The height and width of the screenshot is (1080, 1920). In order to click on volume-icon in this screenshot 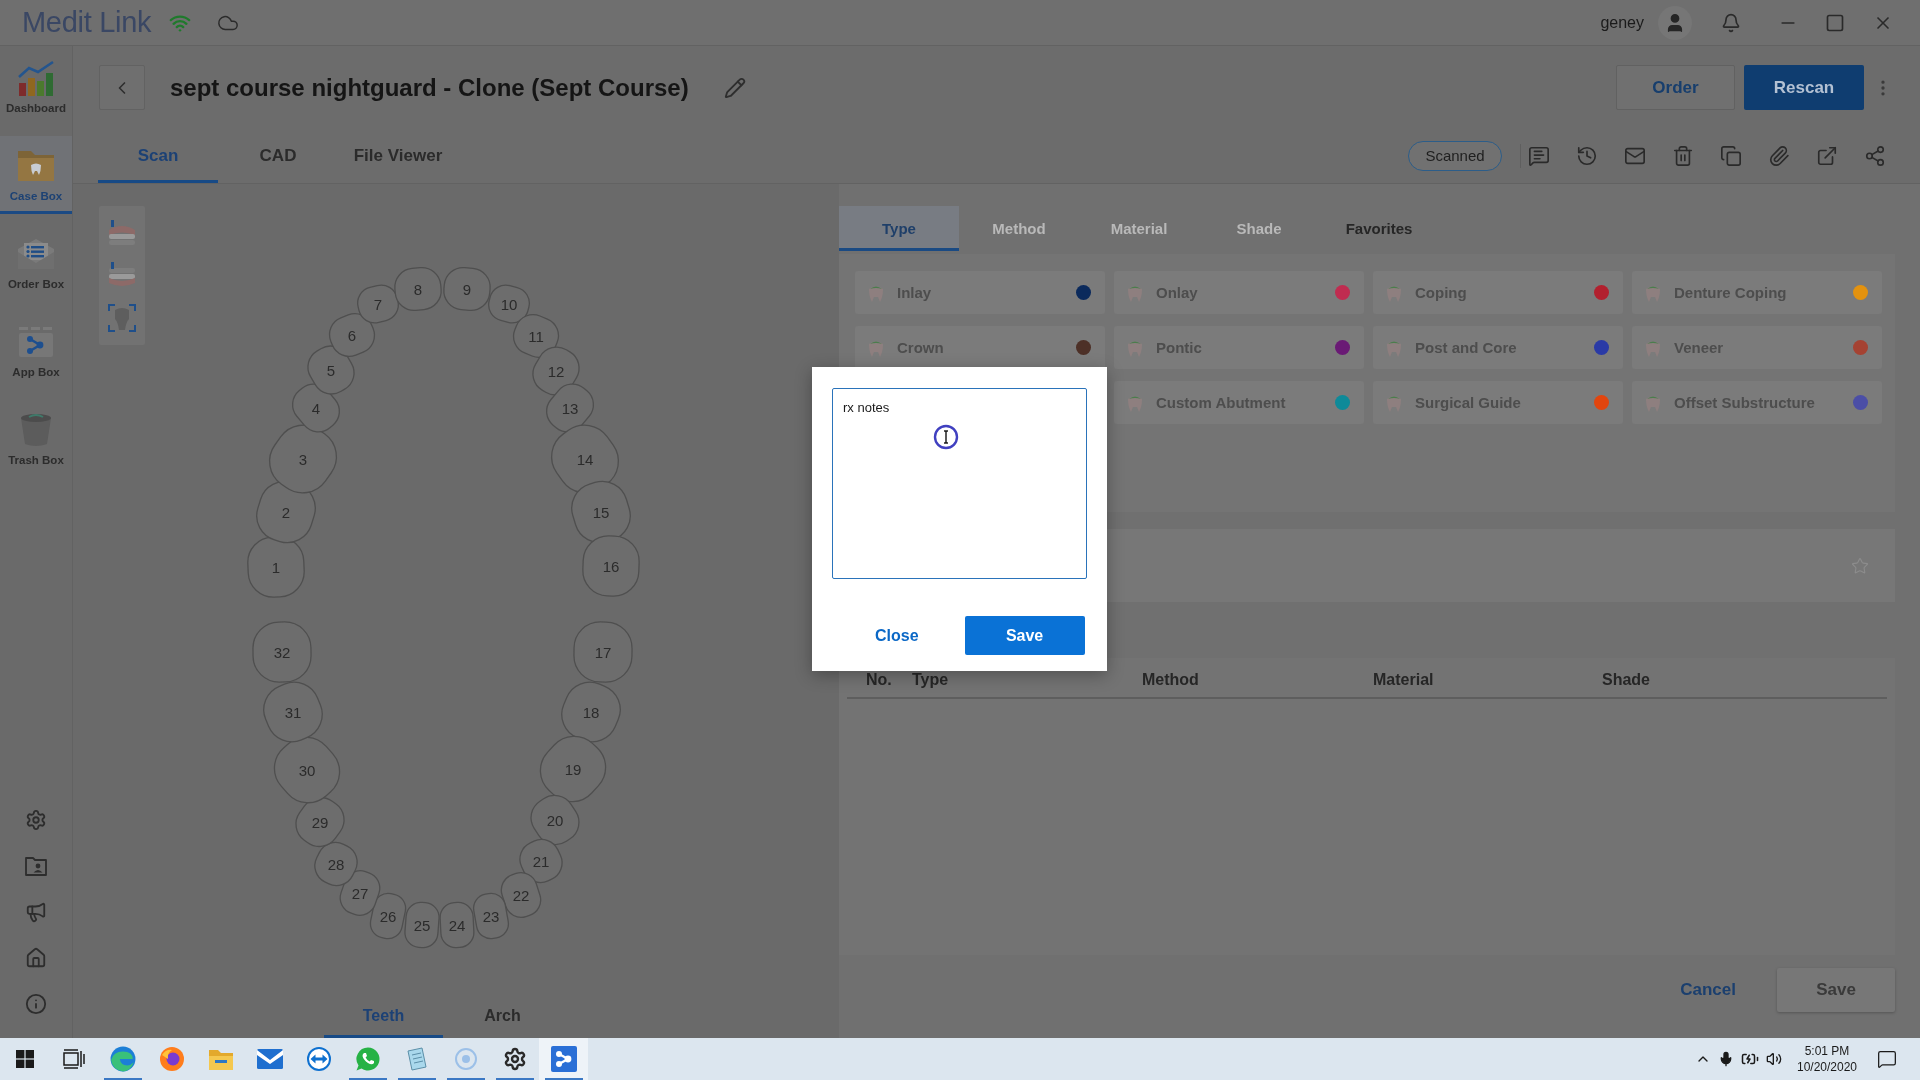, I will do `click(1774, 1059)`.